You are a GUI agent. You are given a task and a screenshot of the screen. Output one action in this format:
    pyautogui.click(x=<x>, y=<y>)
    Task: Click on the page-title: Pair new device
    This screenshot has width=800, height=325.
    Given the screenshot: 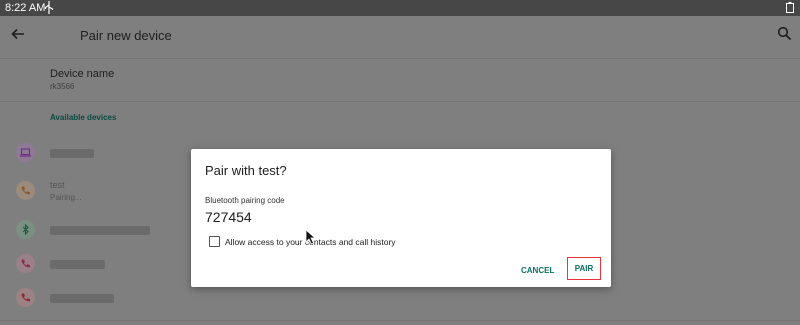 What is the action you would take?
    pyautogui.click(x=126, y=35)
    